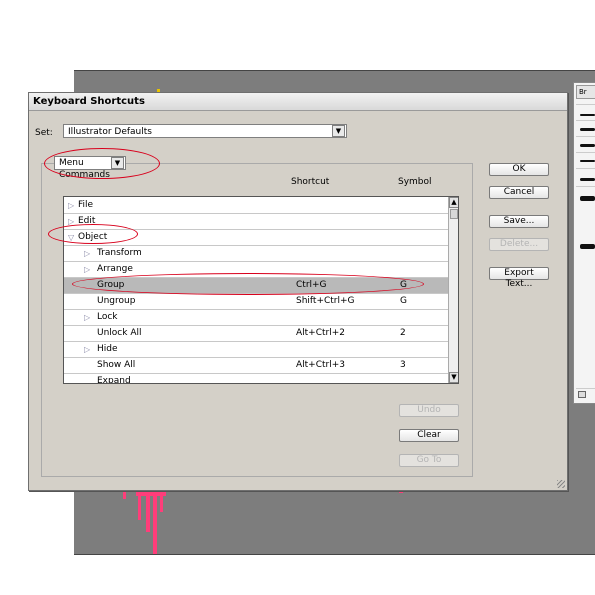 Image resolution: width=595 pixels, height=595 pixels. I want to click on set-dropdown-value: Illustrator Defaults, so click(110, 132).